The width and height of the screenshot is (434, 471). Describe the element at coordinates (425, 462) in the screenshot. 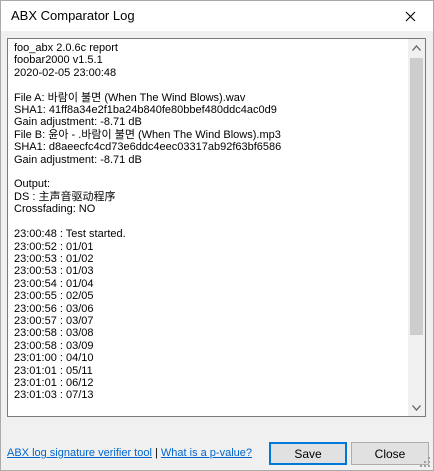

I see `resize-grip-icon` at that location.